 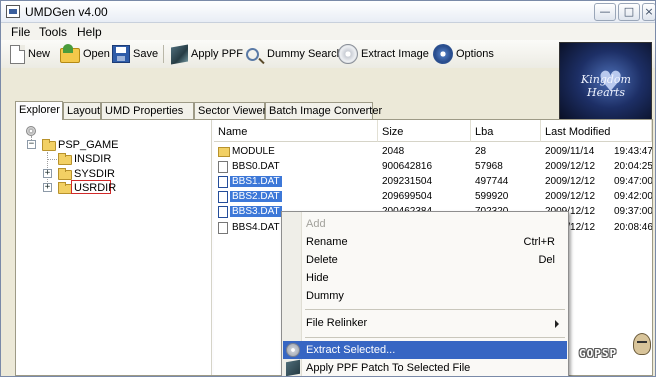 What do you see at coordinates (648, 12) in the screenshot?
I see `close-button: ×` at bounding box center [648, 12].